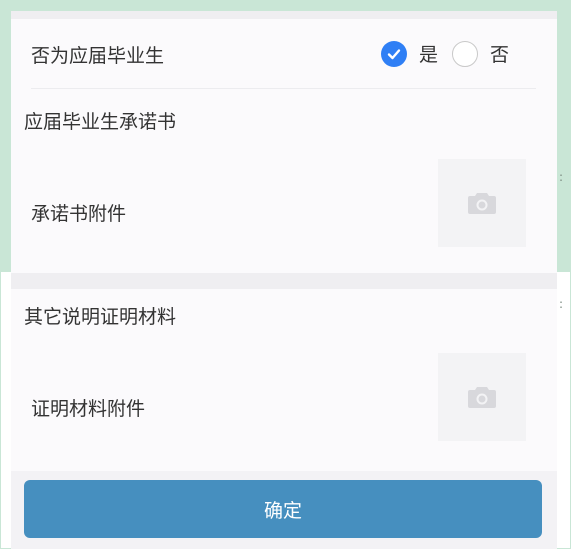 The image size is (571, 549). Describe the element at coordinates (429, 55) in the screenshot. I see `radio-label-yes: 是` at that location.